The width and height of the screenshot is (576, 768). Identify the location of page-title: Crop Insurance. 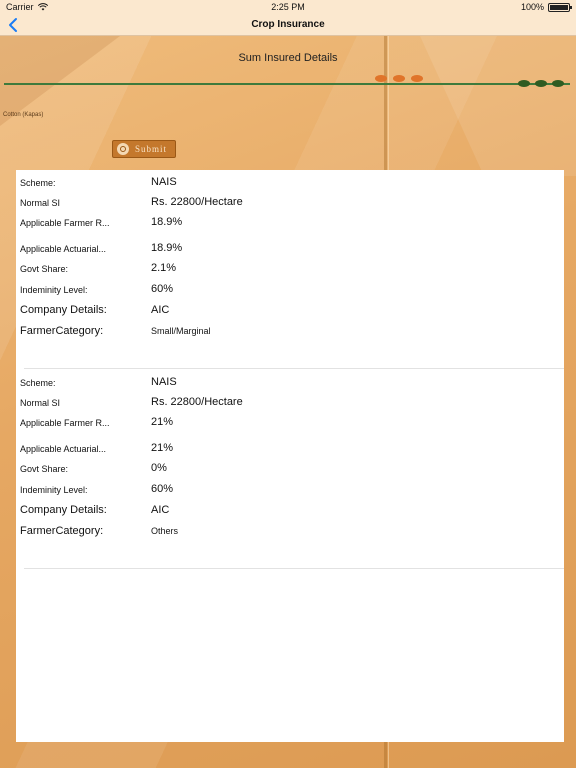
(288, 24).